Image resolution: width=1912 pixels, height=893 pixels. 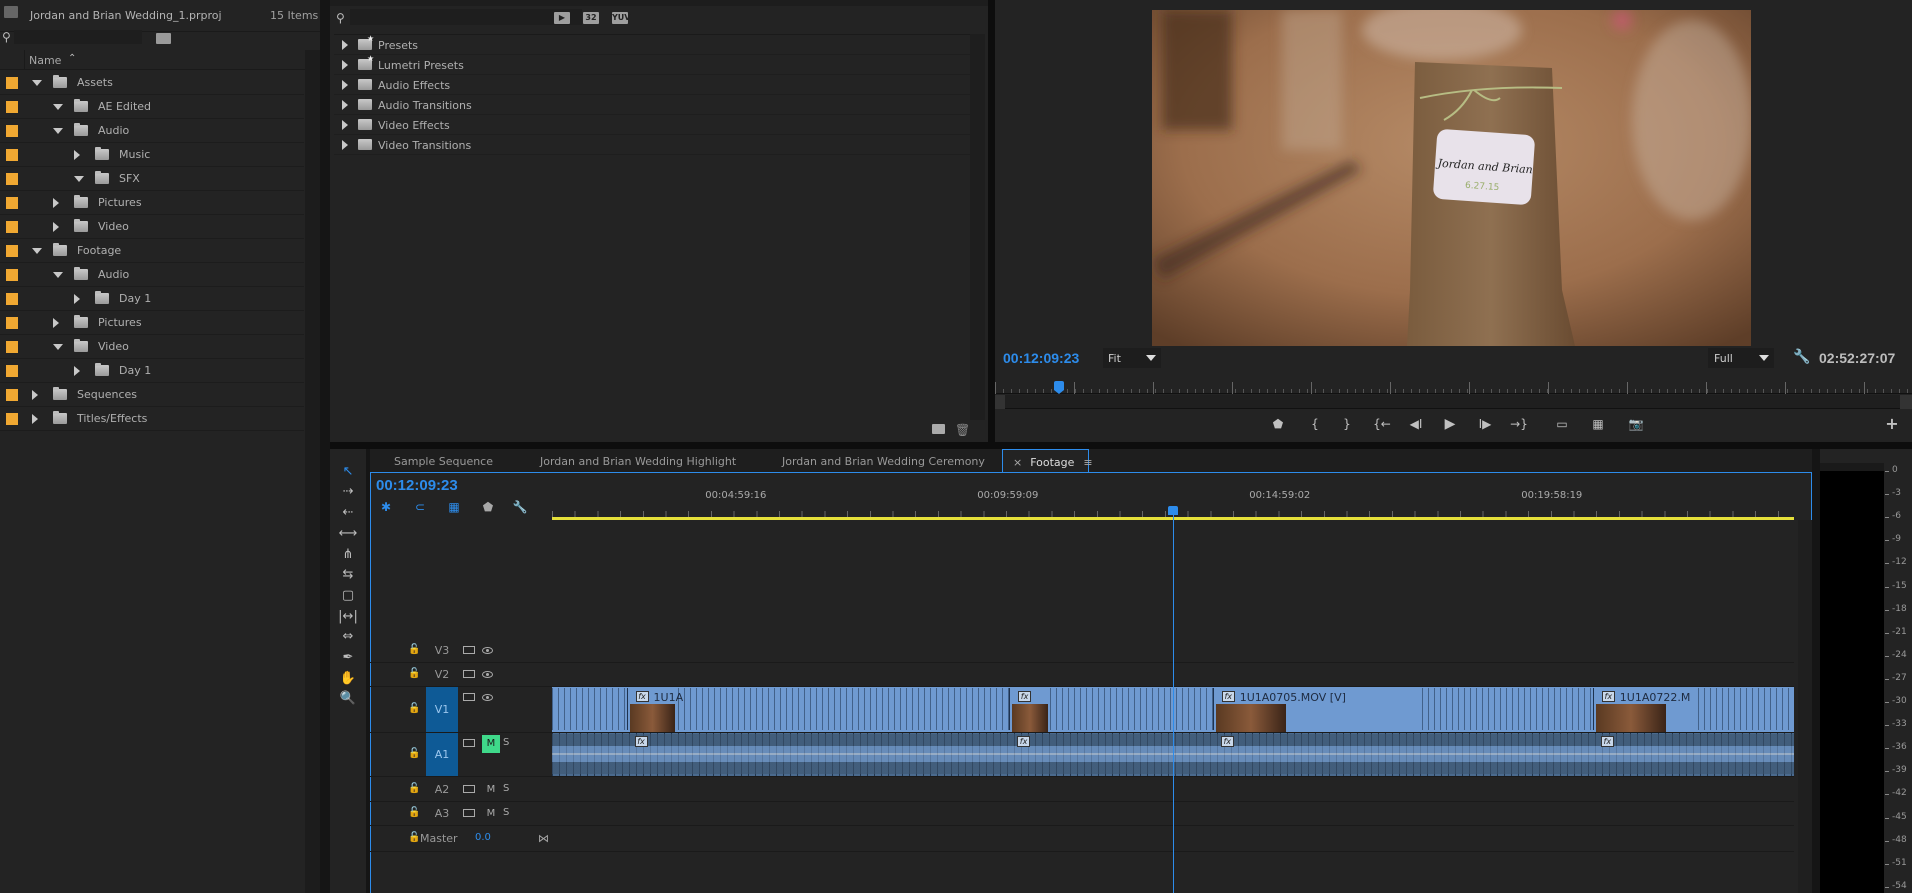 I want to click on step-back-icon: ◀I, so click(x=1416, y=424).